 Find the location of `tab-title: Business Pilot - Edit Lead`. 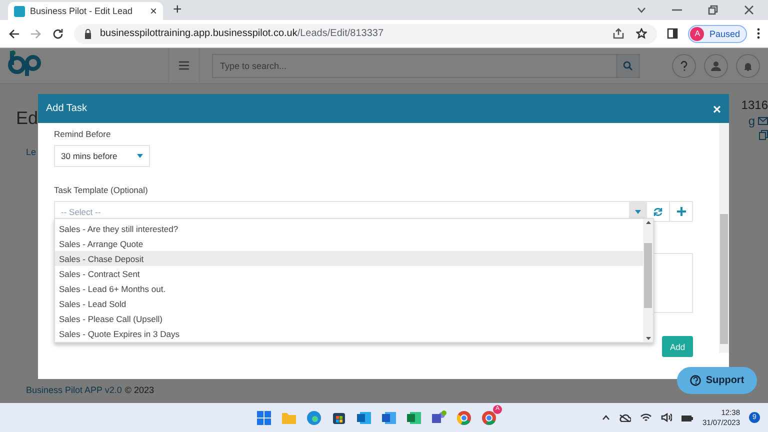

tab-title: Business Pilot - Edit Lead is located at coordinates (82, 11).